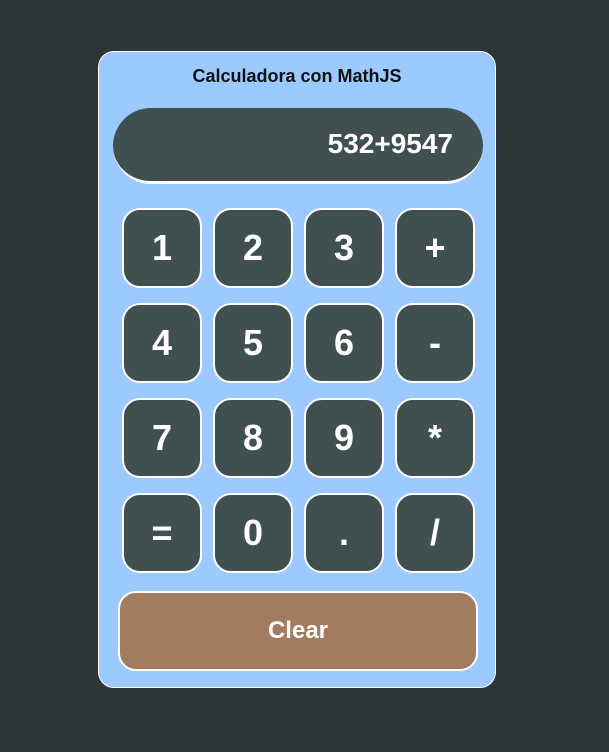  What do you see at coordinates (344, 438) in the screenshot?
I see `key-9: 9` at bounding box center [344, 438].